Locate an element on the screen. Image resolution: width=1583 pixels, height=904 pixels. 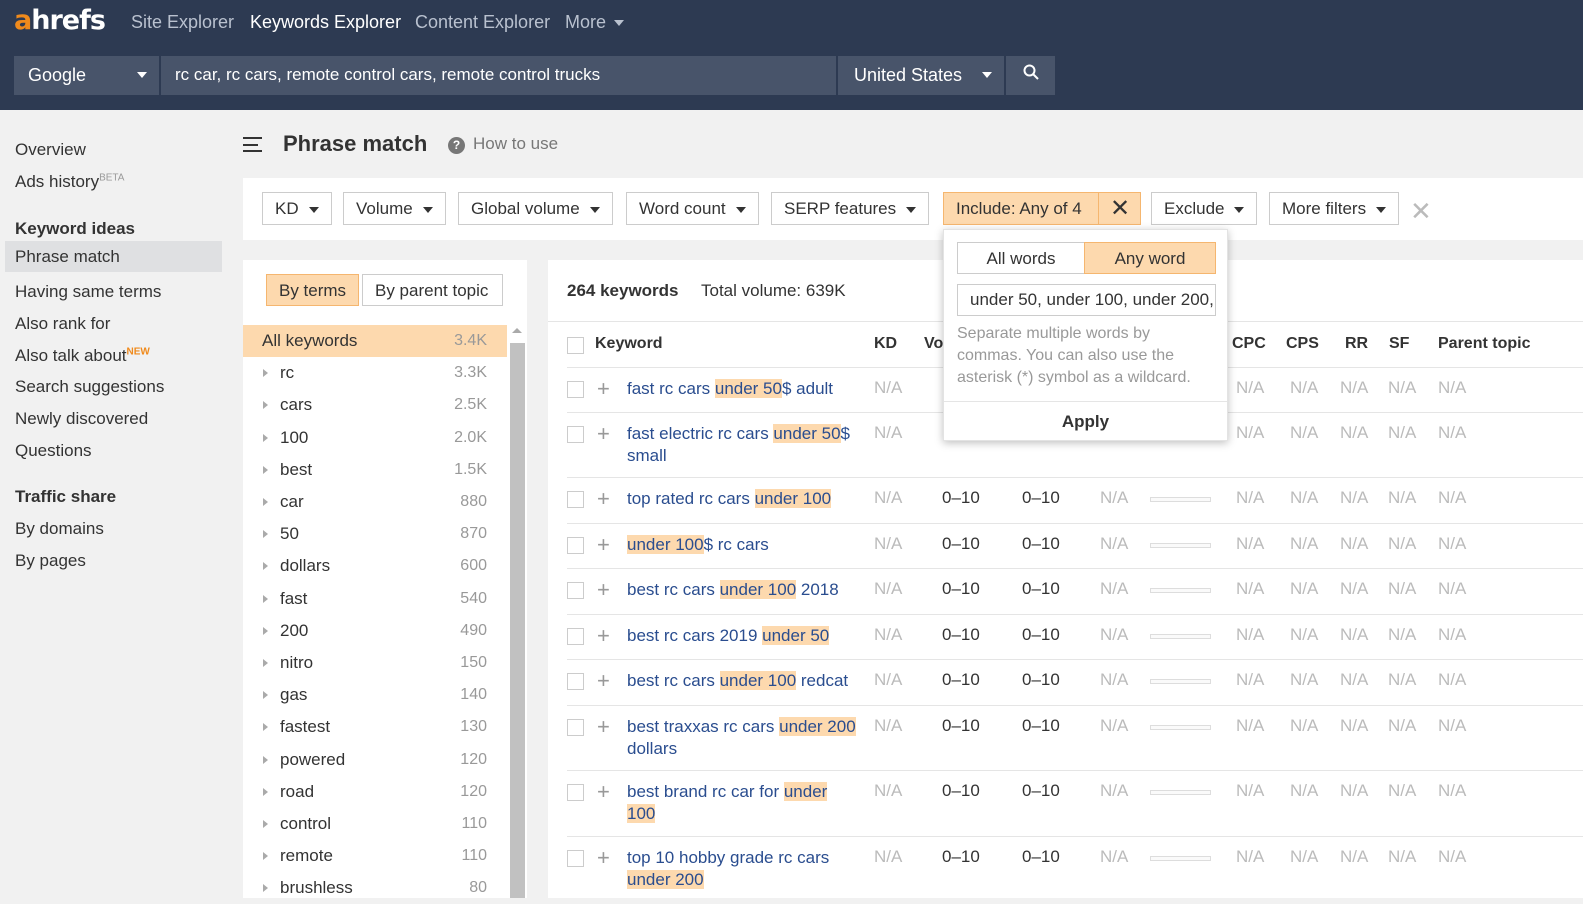
nav-site-explorer: Site Explorer is located at coordinates (182, 22).